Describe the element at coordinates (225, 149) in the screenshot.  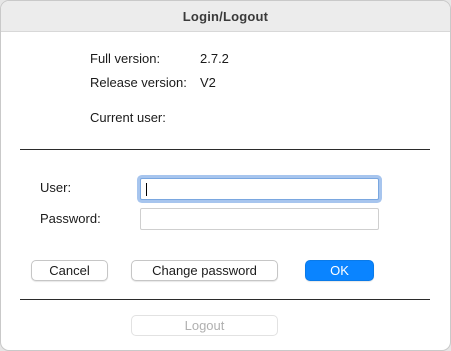
I see `top-separator` at that location.